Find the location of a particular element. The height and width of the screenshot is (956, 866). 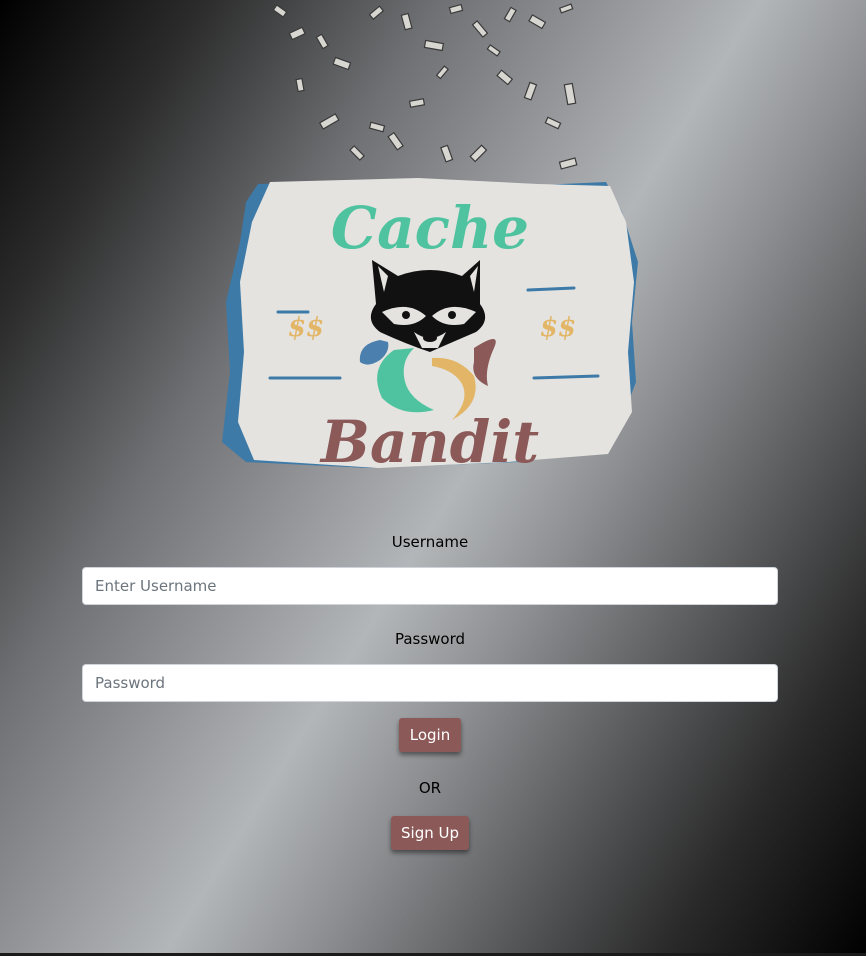

logo-title-cache: Cache is located at coordinates (430, 228).